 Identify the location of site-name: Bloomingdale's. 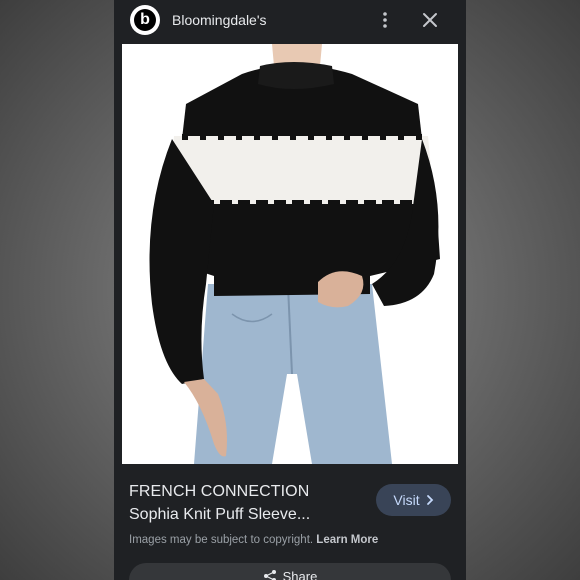
(219, 20).